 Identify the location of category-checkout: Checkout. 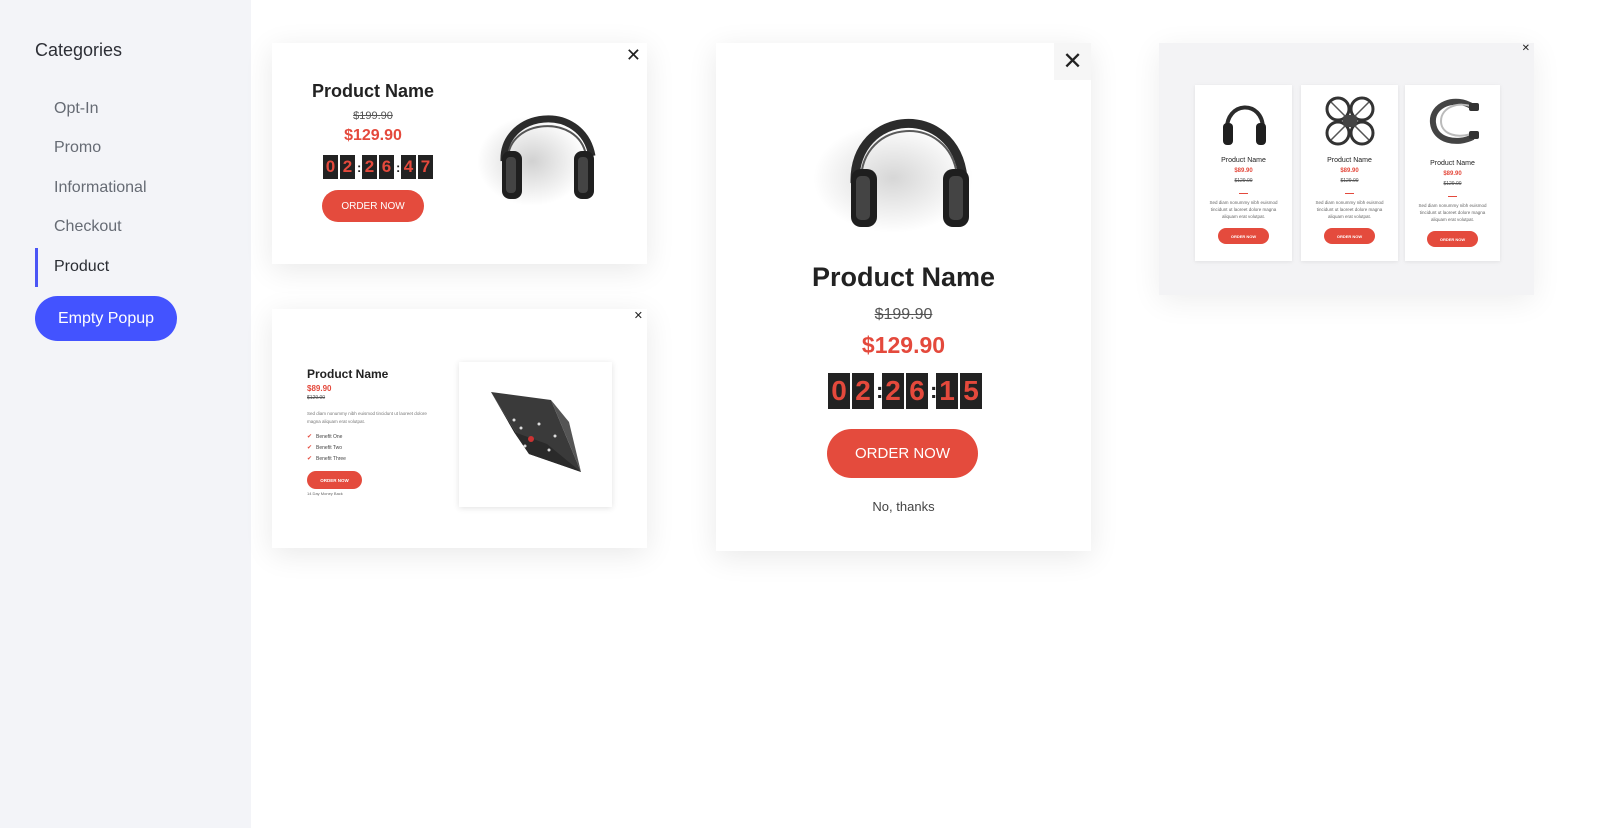
(91, 227).